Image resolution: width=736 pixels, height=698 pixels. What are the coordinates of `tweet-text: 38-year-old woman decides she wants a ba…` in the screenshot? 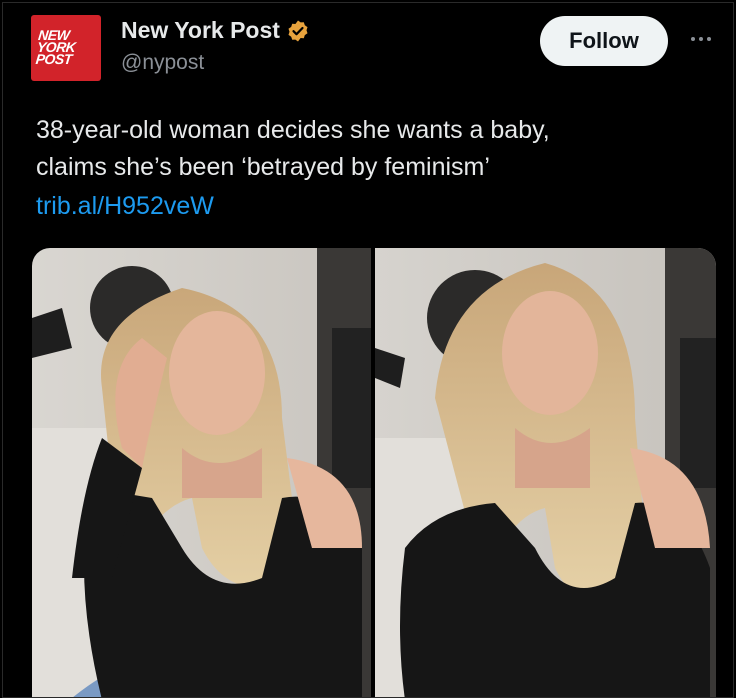 It's located at (376, 149).